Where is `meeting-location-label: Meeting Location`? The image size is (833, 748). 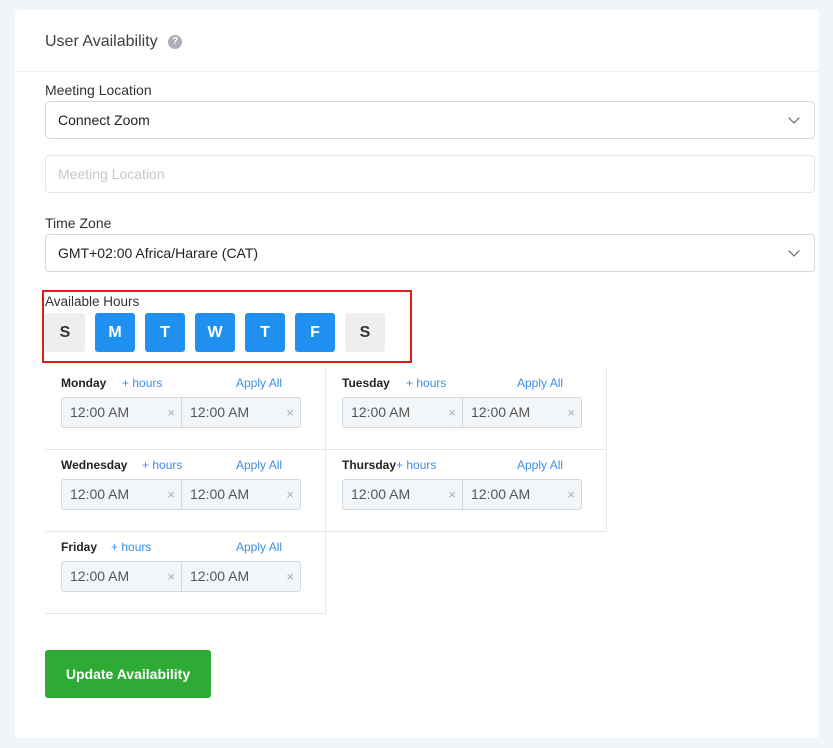
meeting-location-label: Meeting Location is located at coordinates (98, 90).